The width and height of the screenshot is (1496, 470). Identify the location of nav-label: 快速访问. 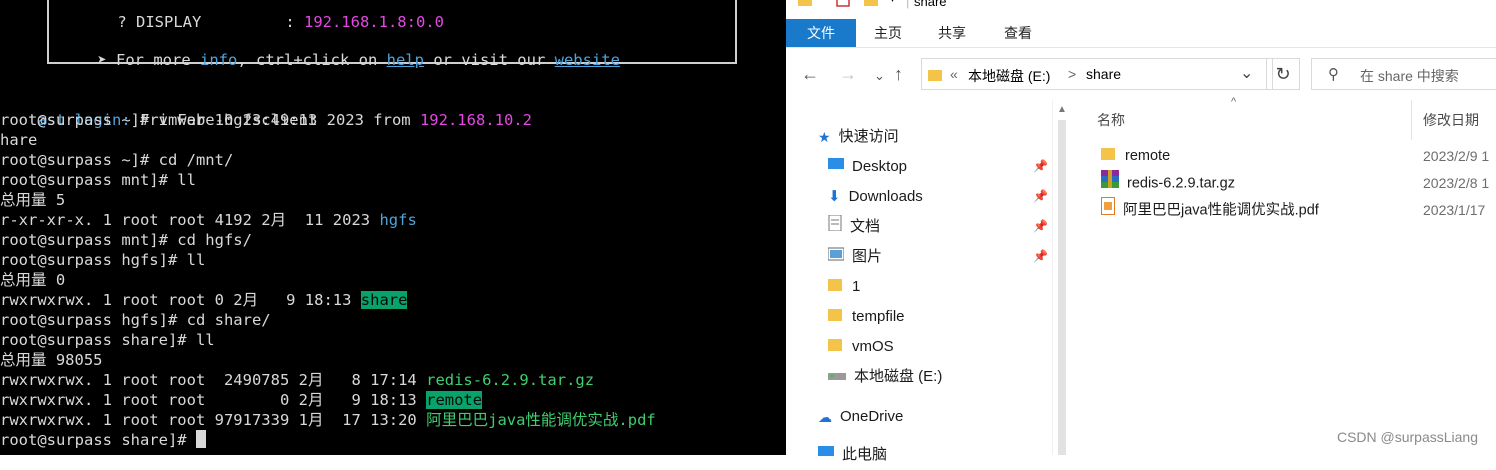
(868, 136).